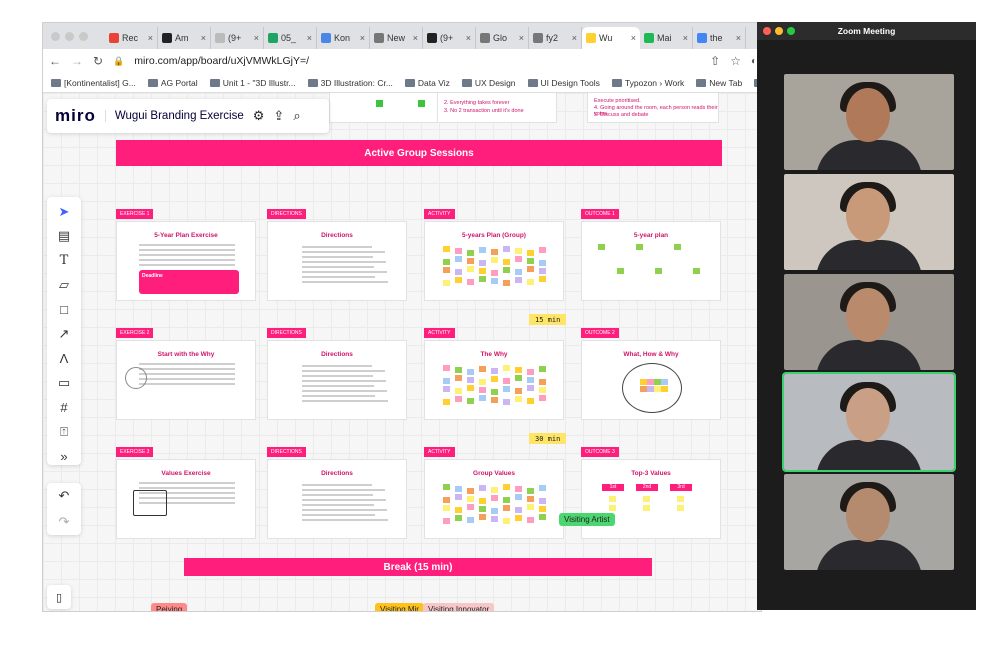 The image size is (1004, 664). Describe the element at coordinates (64, 382) in the screenshot. I see `comment-icon: ▭` at that location.